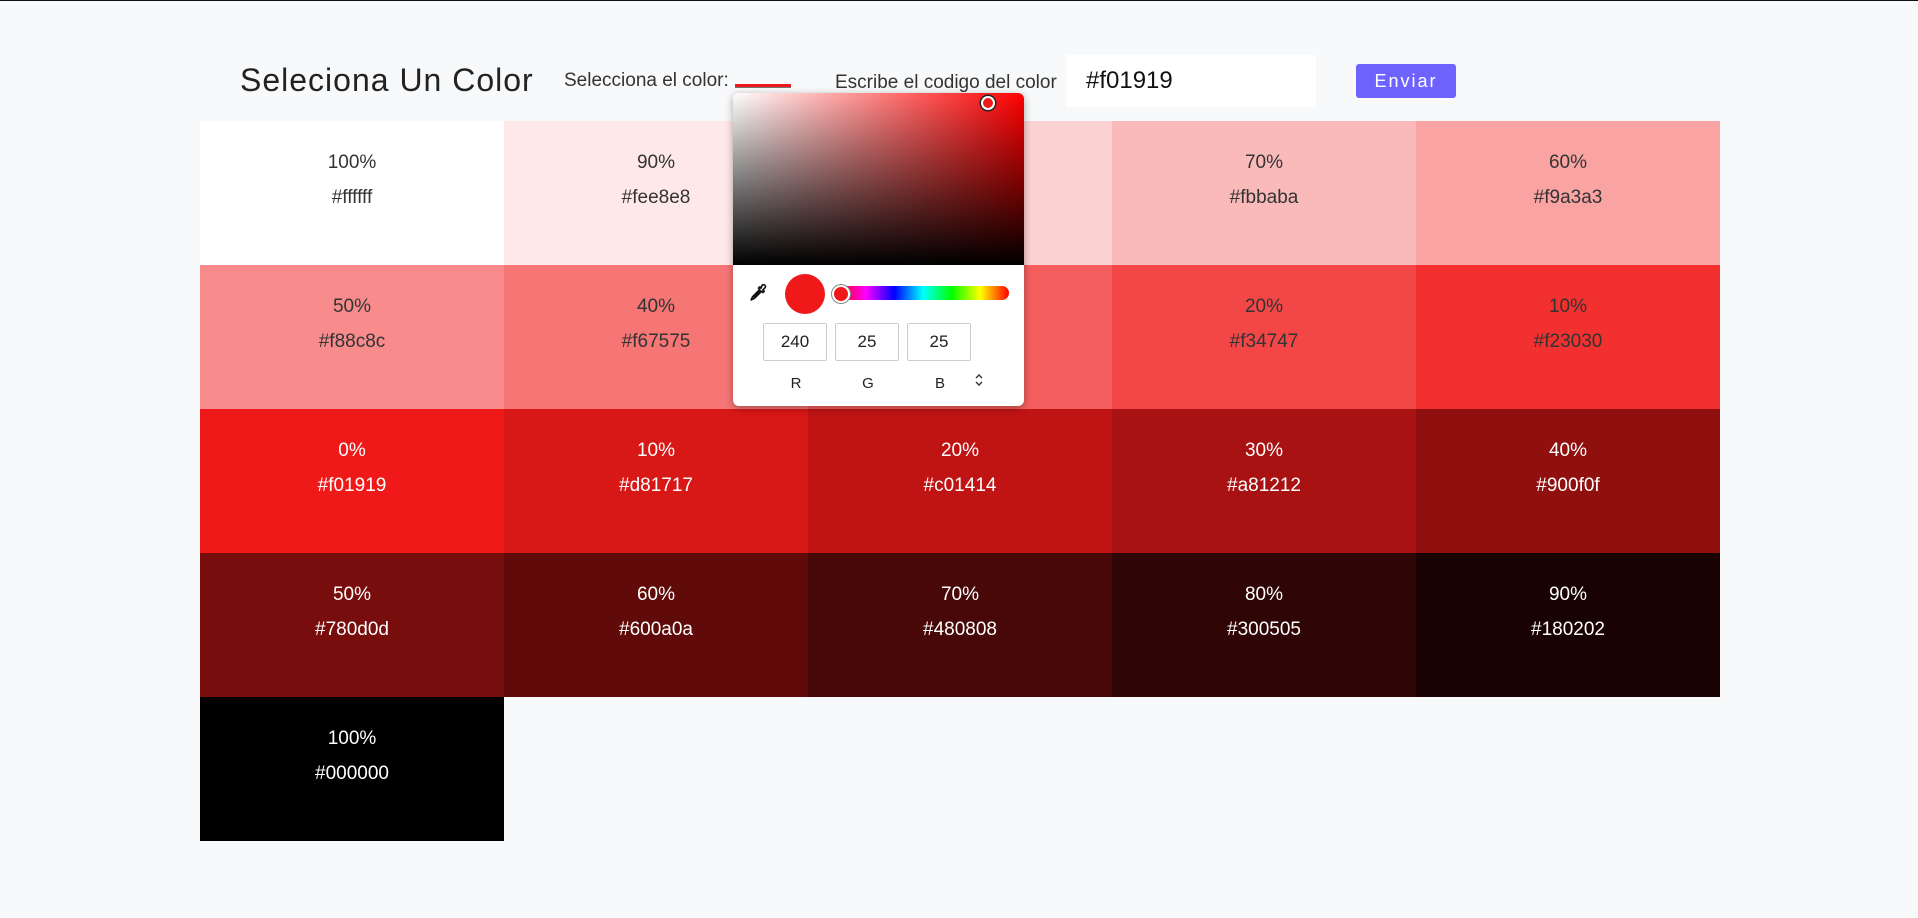  Describe the element at coordinates (960, 629) in the screenshot. I see `swatch-hex: #480808` at that location.